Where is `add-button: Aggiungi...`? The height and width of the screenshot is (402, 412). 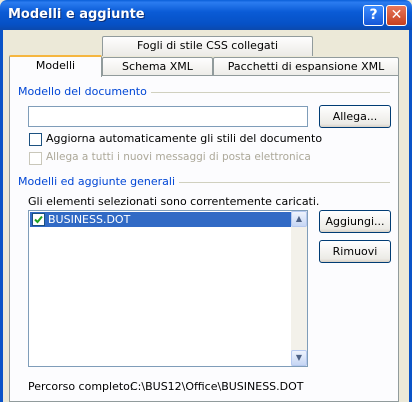 add-button: Aggiungi... is located at coordinates (355, 221).